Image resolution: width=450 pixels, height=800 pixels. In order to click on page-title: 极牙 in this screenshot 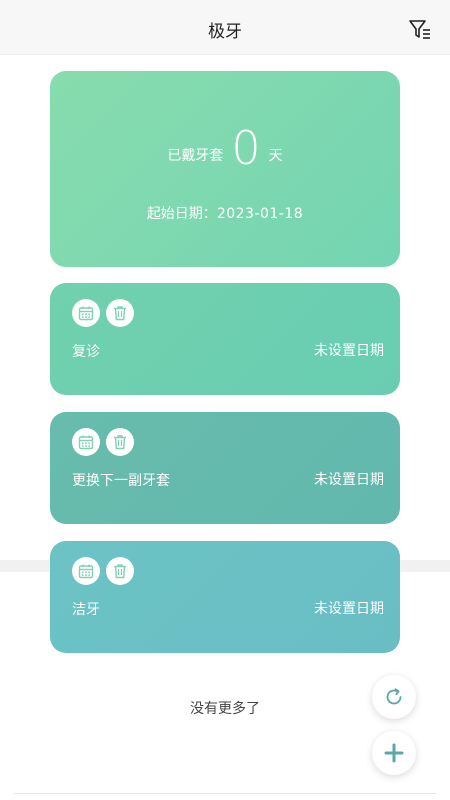, I will do `click(225, 32)`.